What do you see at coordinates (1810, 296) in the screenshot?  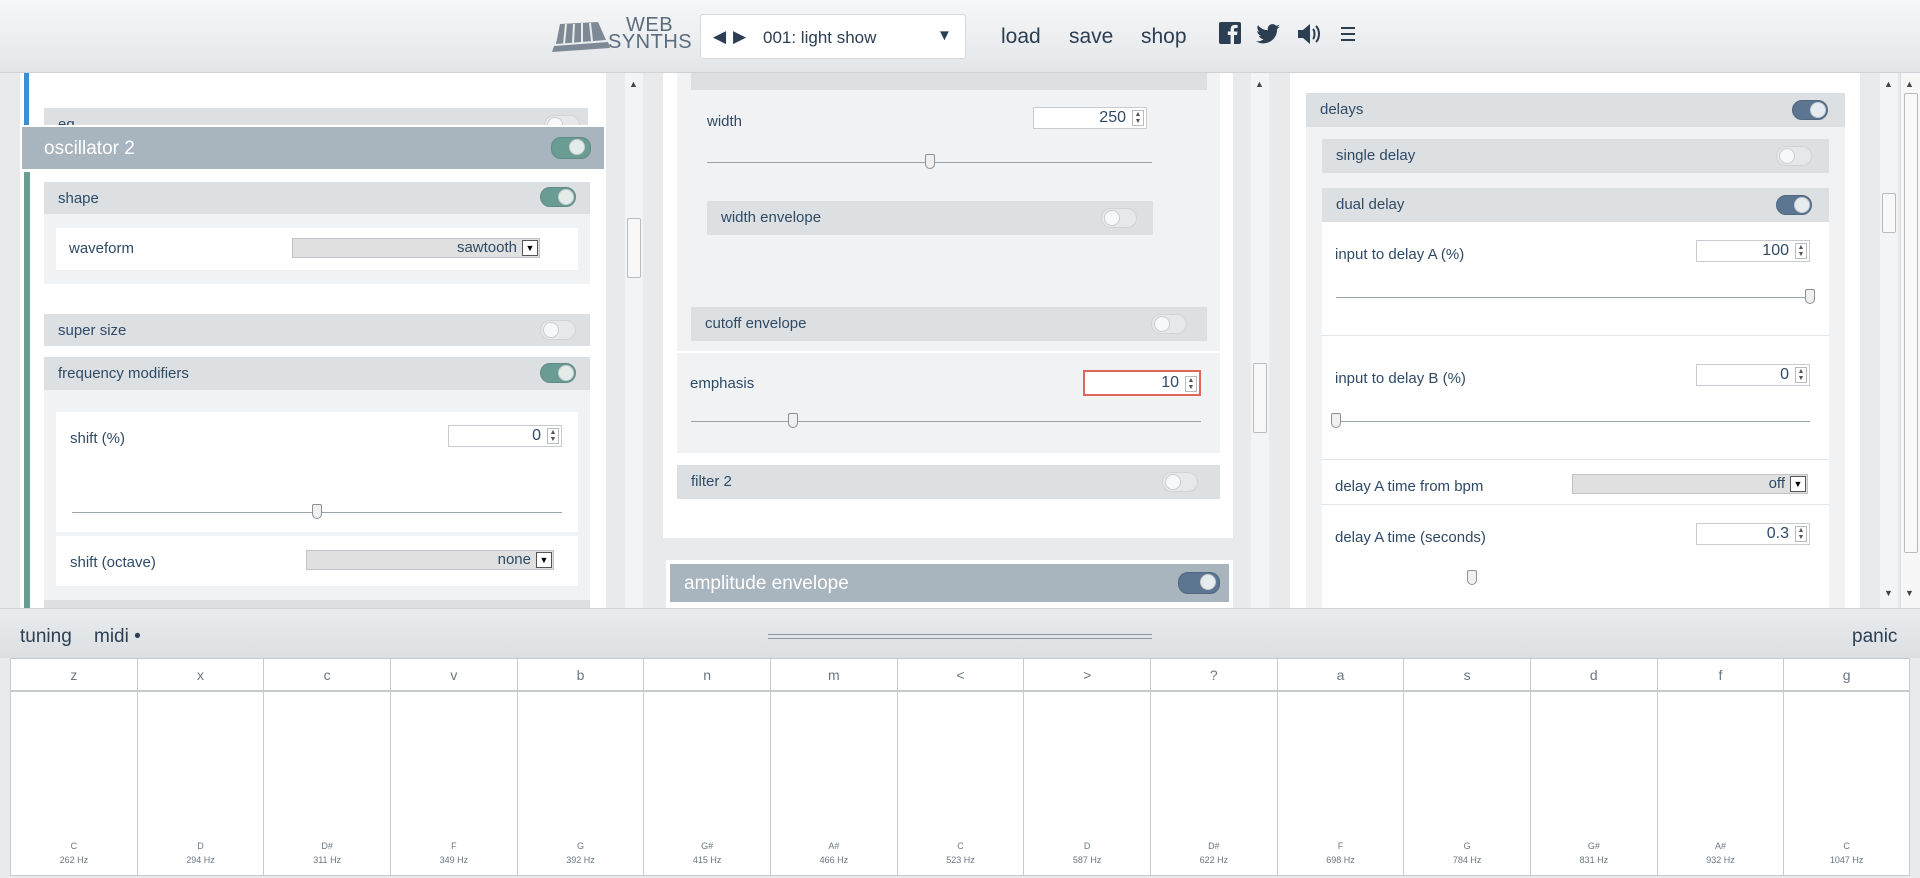 I see `input-a-slider-thumb` at bounding box center [1810, 296].